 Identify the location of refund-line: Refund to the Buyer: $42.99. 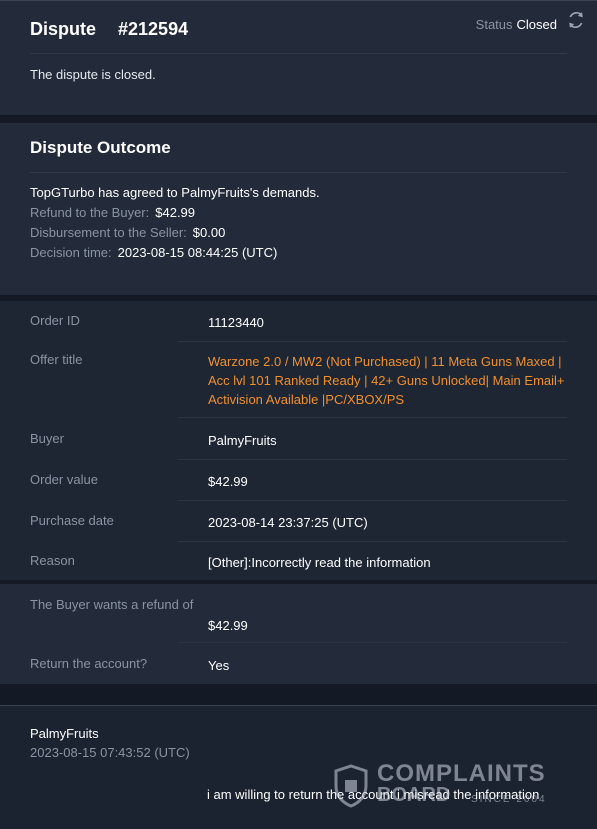
(112, 212).